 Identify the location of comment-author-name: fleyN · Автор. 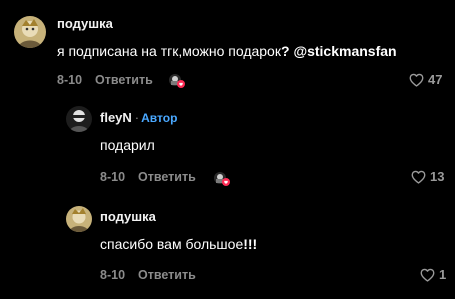
(138, 117).